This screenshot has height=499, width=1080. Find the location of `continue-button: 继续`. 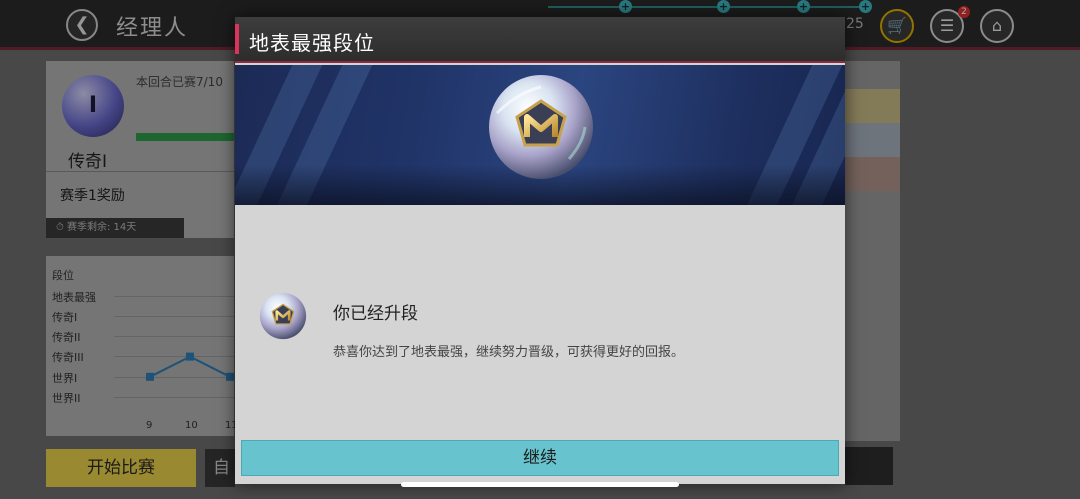

continue-button: 继续 is located at coordinates (540, 458).